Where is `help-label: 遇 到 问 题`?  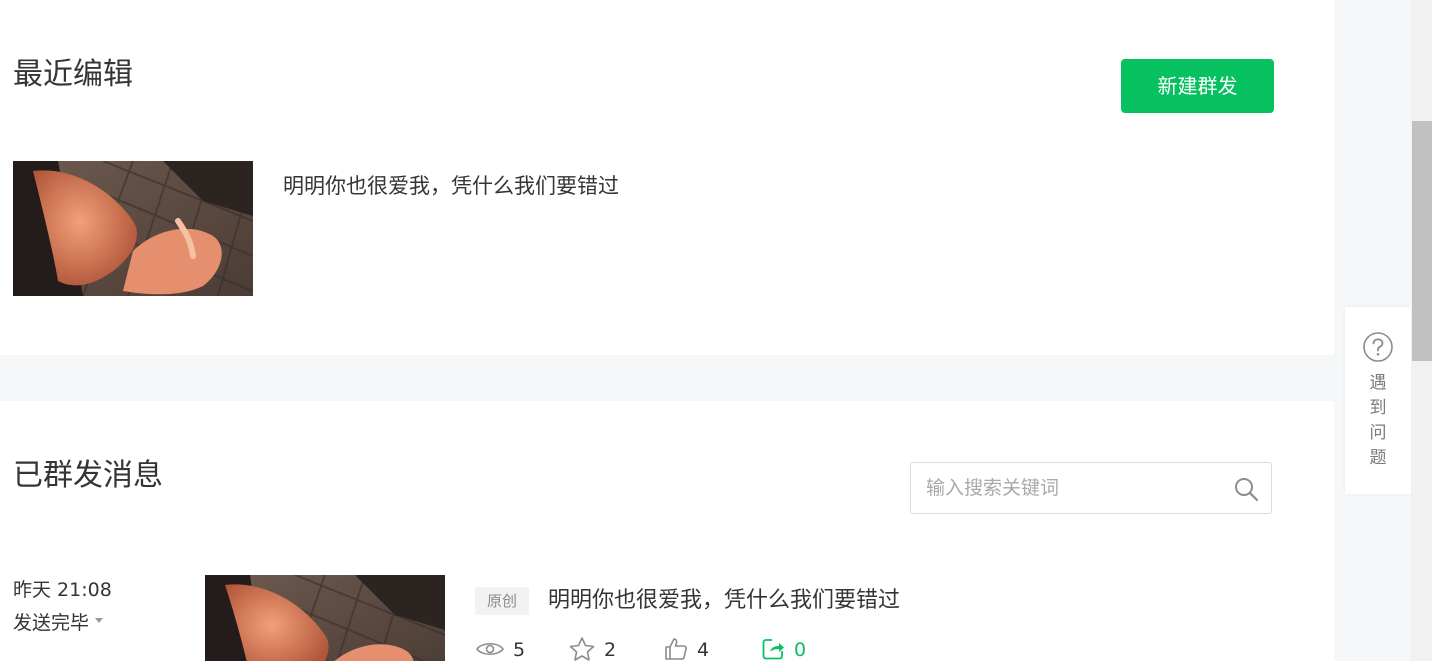
help-label: 遇 到 问 题 is located at coordinates (1378, 421).